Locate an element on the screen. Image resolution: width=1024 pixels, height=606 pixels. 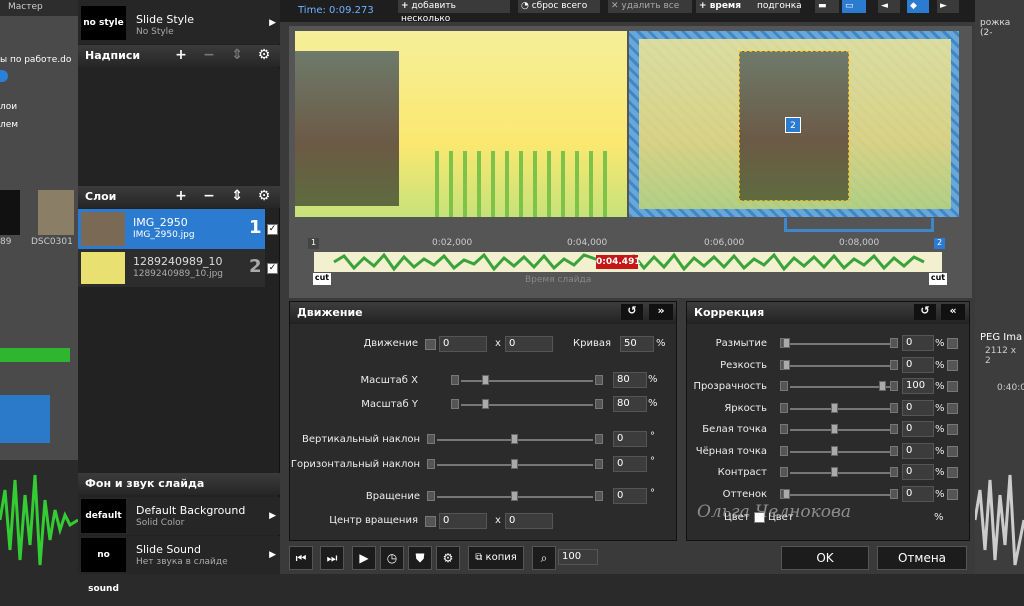
layer-settings-gear-icon: ⚙ is located at coordinates (264, 197).